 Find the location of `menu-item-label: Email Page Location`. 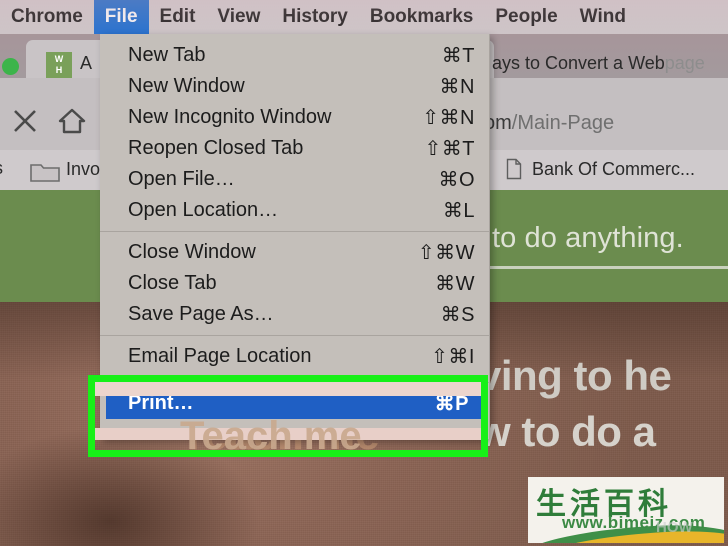

menu-item-label: Email Page Location is located at coordinates (220, 356).